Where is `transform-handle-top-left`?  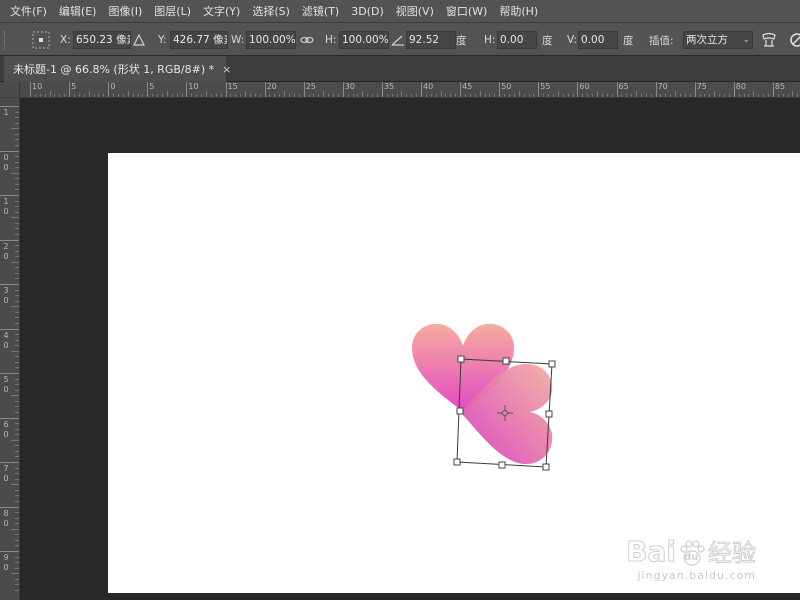 transform-handle-top-left is located at coordinates (461, 359).